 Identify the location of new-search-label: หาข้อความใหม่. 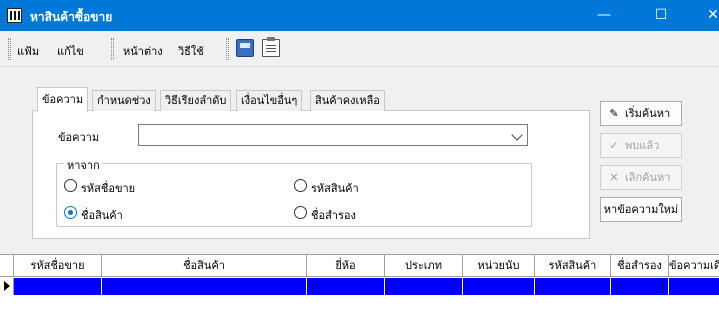
(641, 209).